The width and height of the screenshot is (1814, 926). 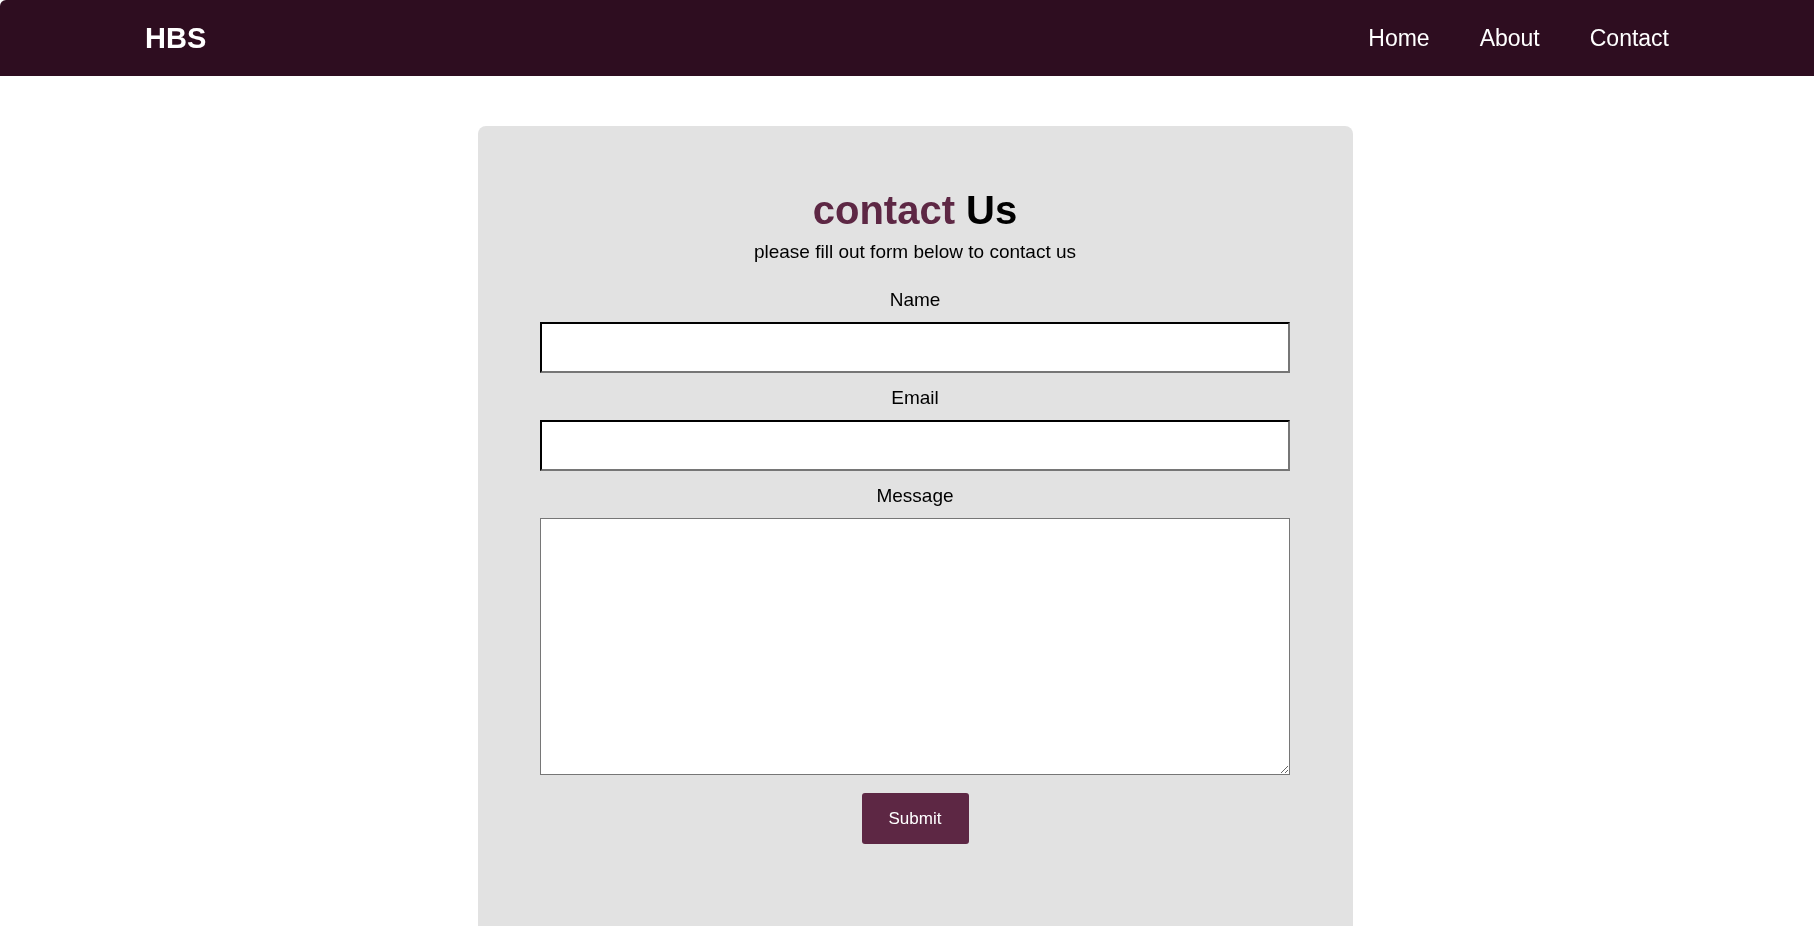 I want to click on nav-link: Contact, so click(x=1629, y=38).